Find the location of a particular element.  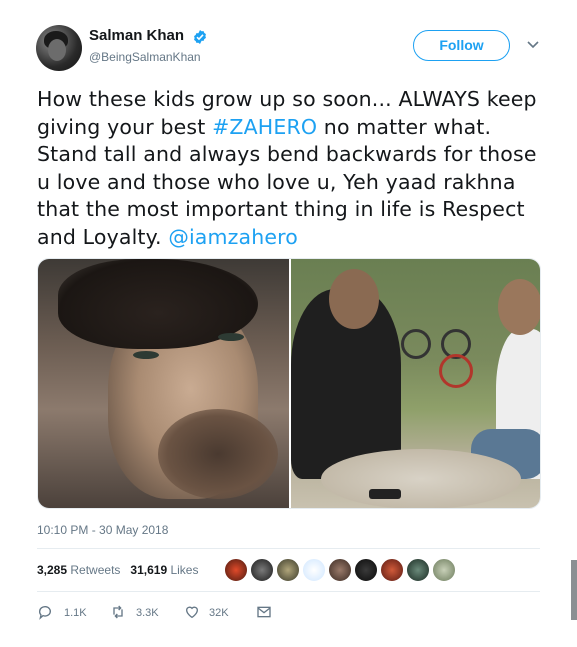

tweet-stats: 3,285 Retweets 31,619 Likes is located at coordinates (117, 570).